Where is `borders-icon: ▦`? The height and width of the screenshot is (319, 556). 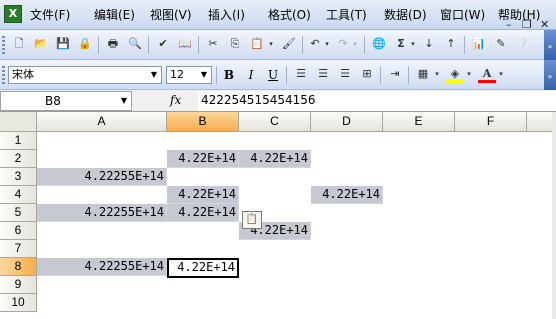
borders-icon: ▦ is located at coordinates (423, 74).